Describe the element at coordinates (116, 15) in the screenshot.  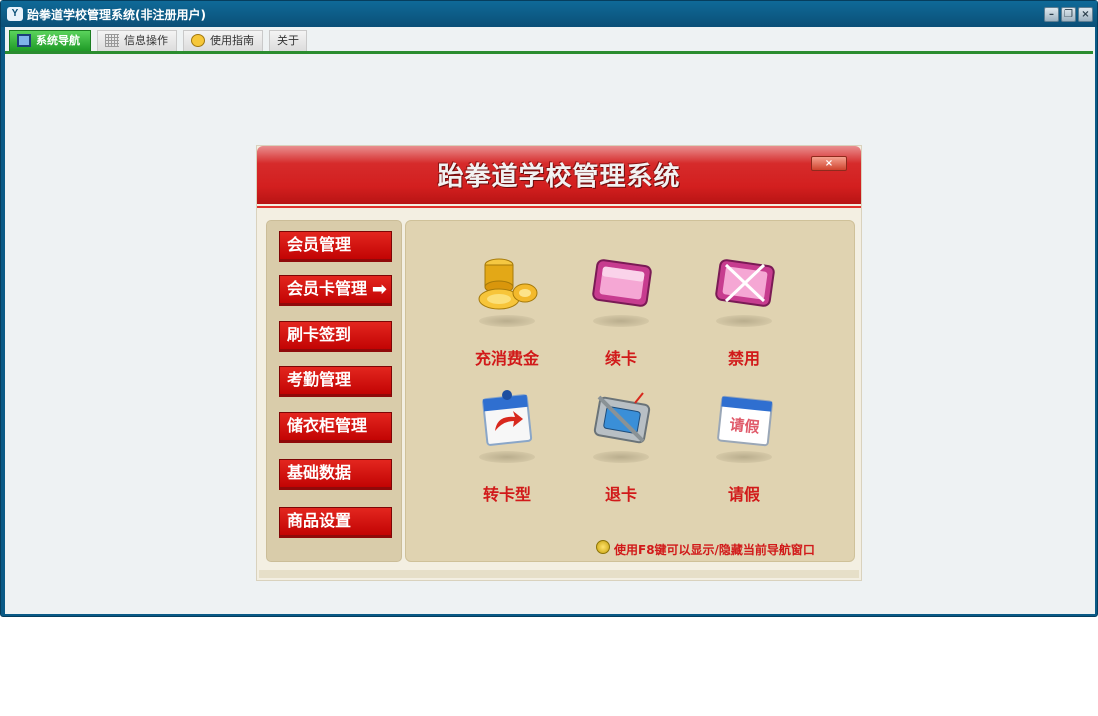
I see `window-title: 跆拳道学校管理系统(非注册用户)` at that location.